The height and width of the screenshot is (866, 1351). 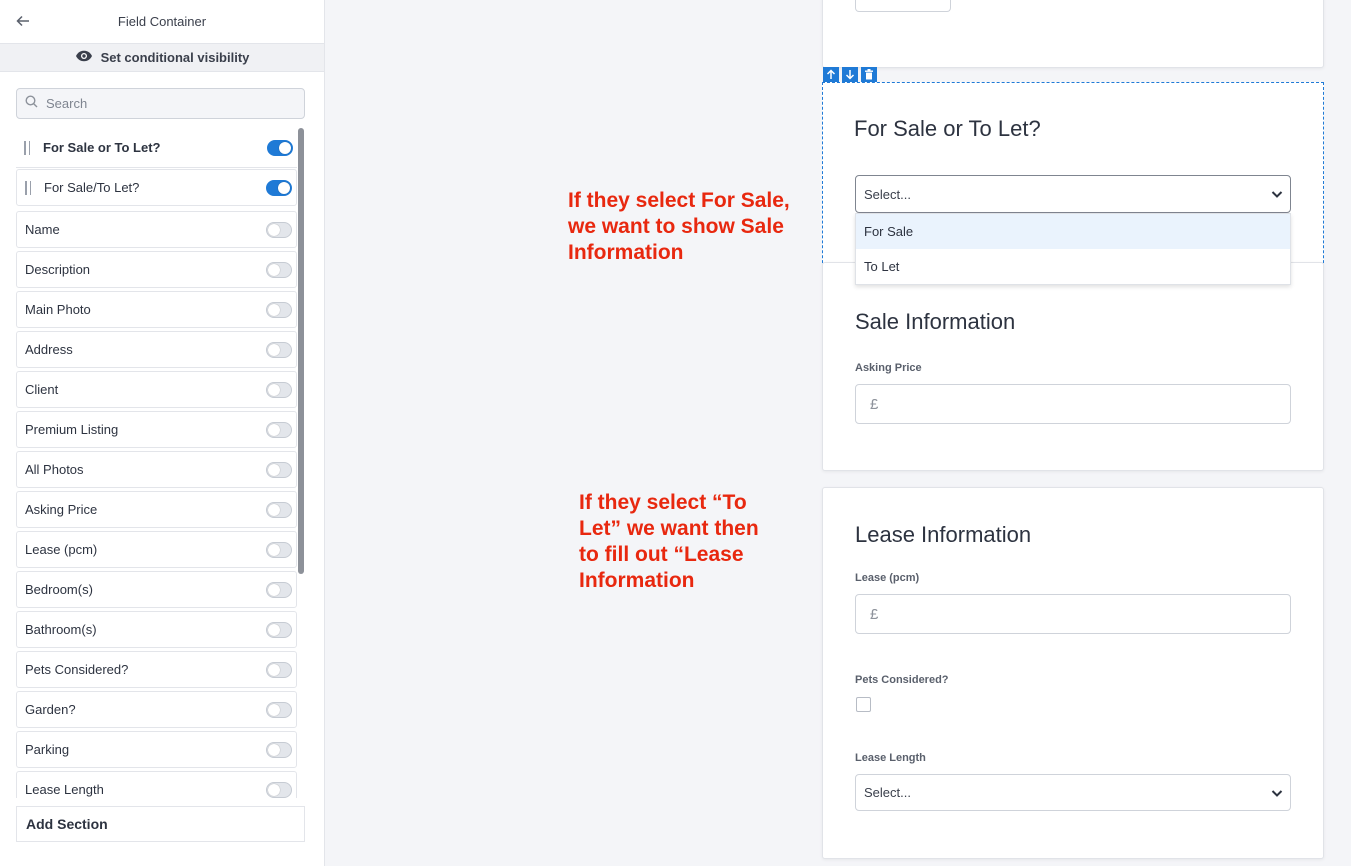 I want to click on list-item-for-sale-to-let: For Sale/To Let?, so click(x=156, y=187).